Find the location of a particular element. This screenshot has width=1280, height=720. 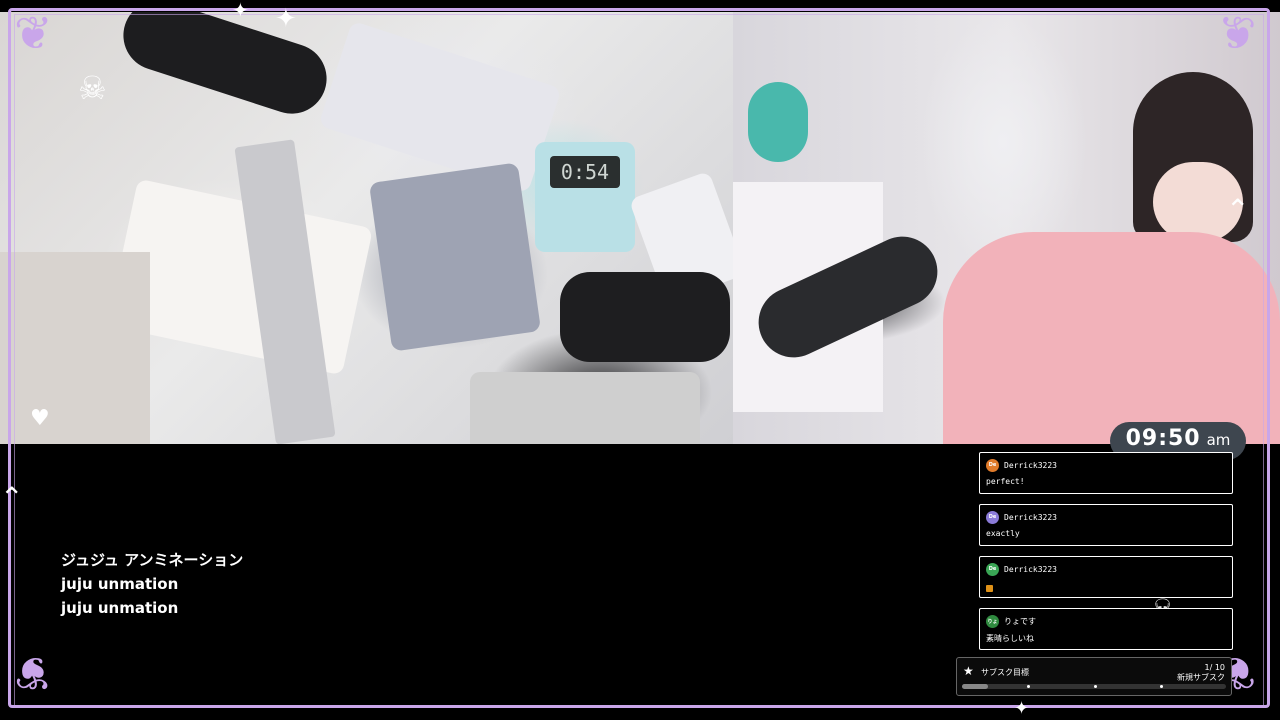

heart-icon: ♥ is located at coordinates (40, 418).